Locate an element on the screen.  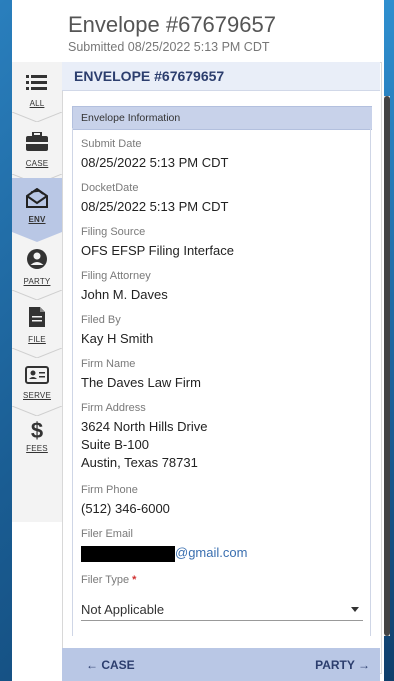
sidebar-item-fees: $ FEES is located at coordinates (37, 448).